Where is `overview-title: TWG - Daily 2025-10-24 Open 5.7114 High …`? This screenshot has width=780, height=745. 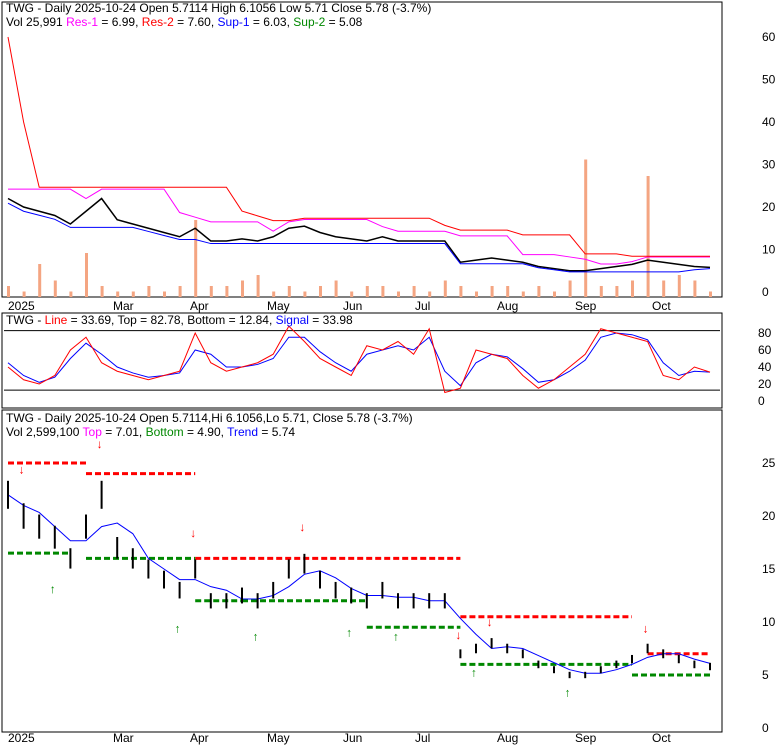
overview-title: TWG - Daily 2025-10-24 Open 5.7114 High … is located at coordinates (218, 8).